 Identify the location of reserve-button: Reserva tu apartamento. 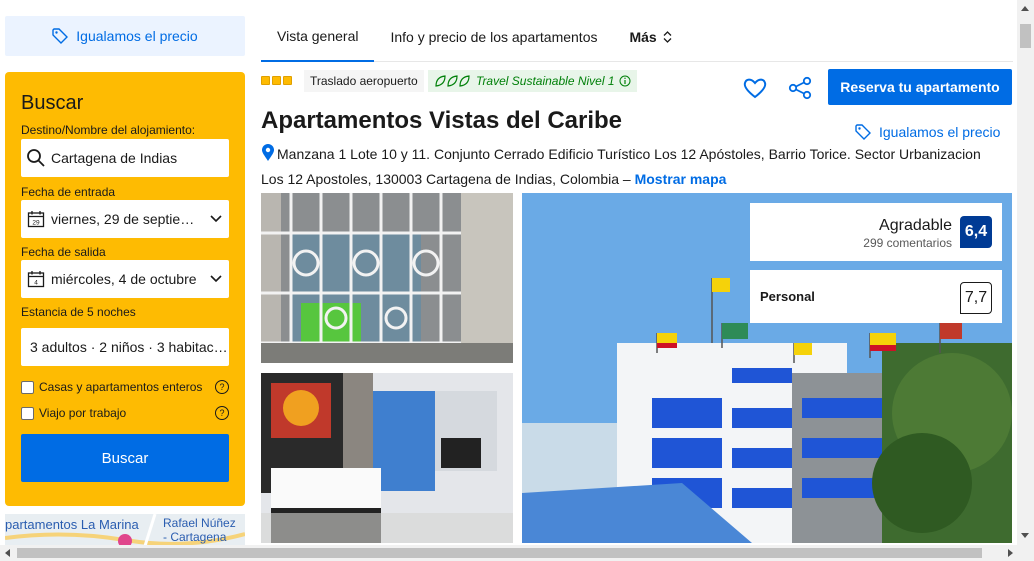
(920, 87).